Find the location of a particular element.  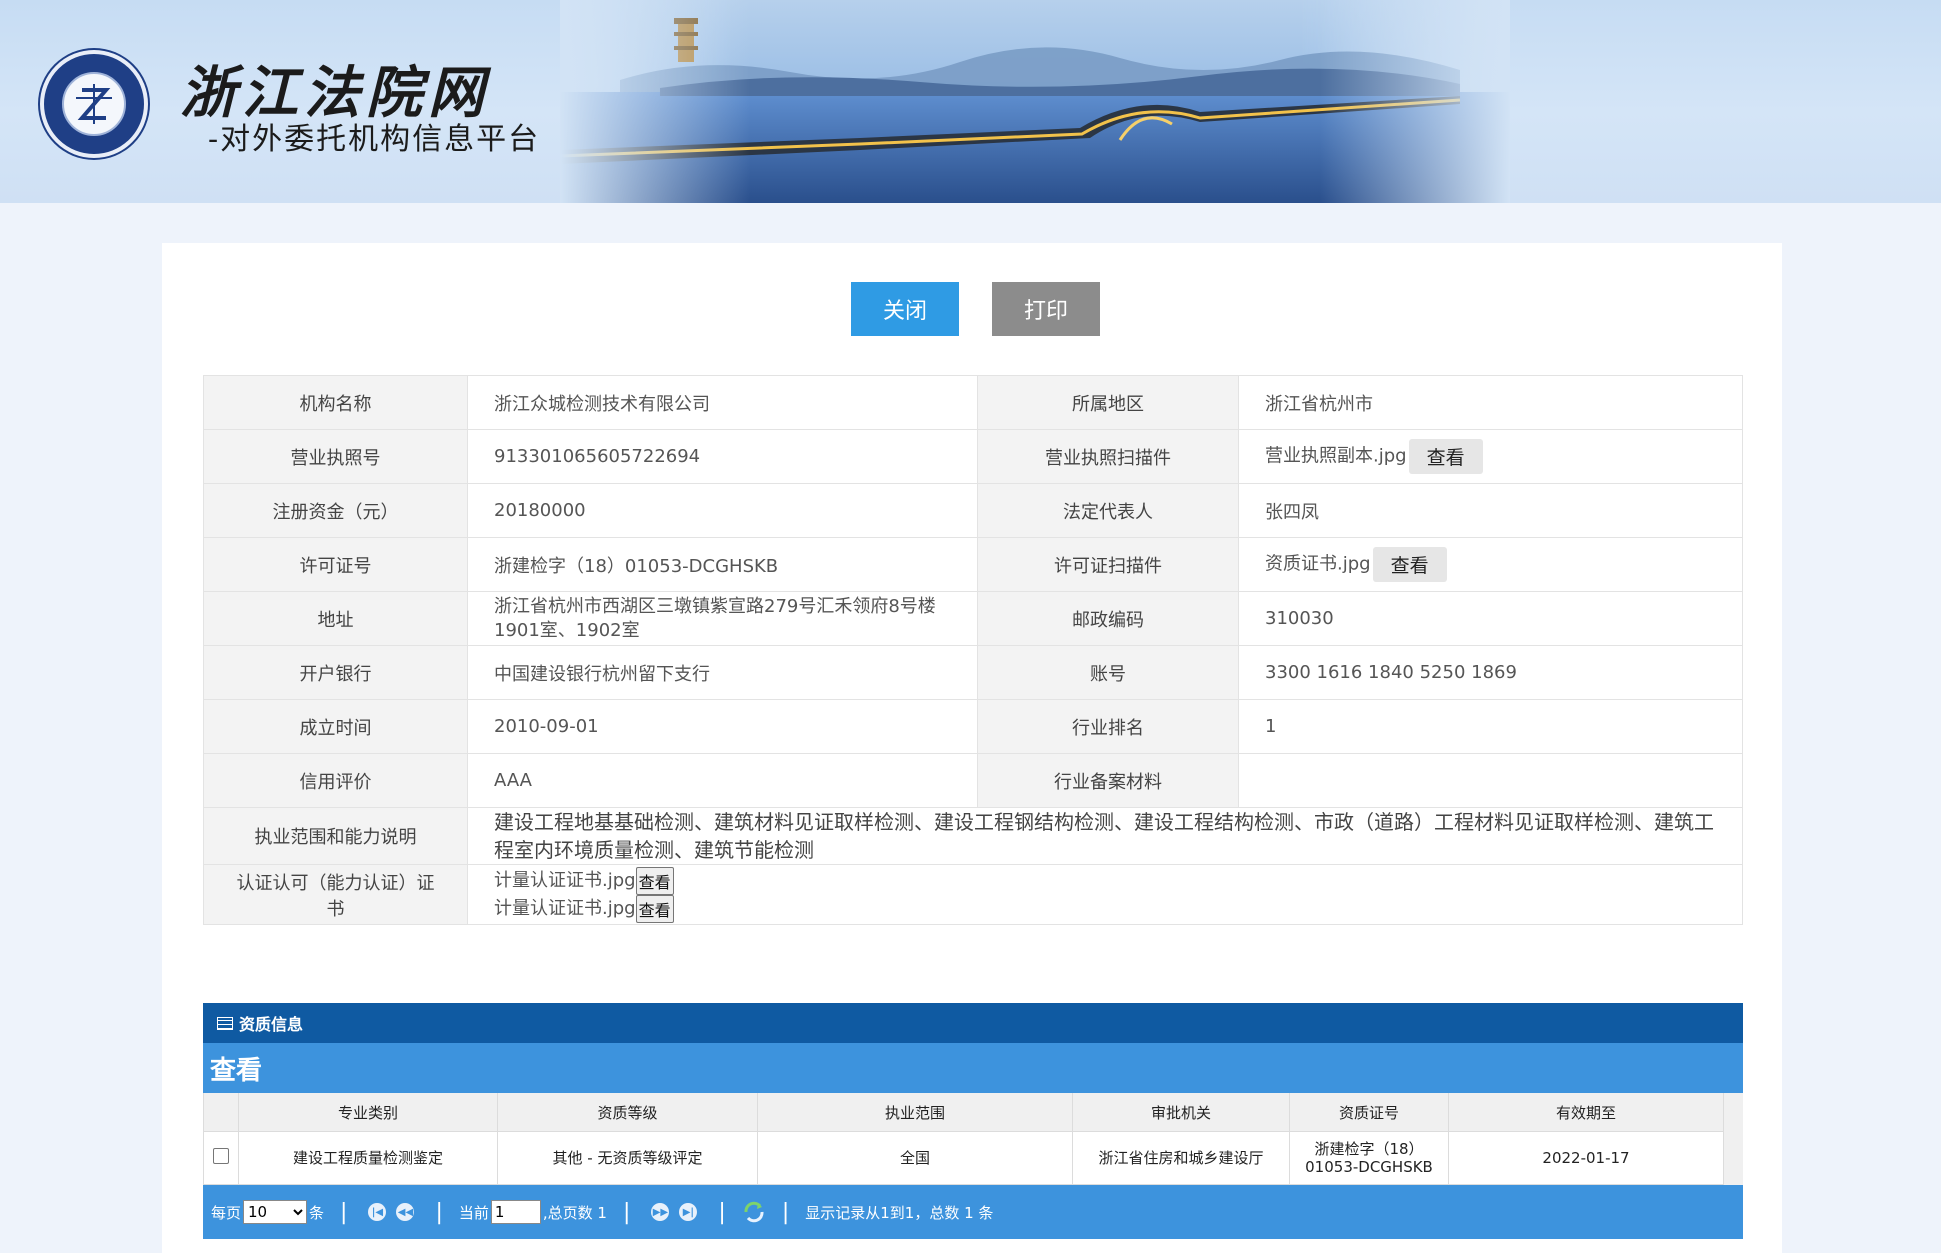

postcode-value: 310030 is located at coordinates (1490, 618).